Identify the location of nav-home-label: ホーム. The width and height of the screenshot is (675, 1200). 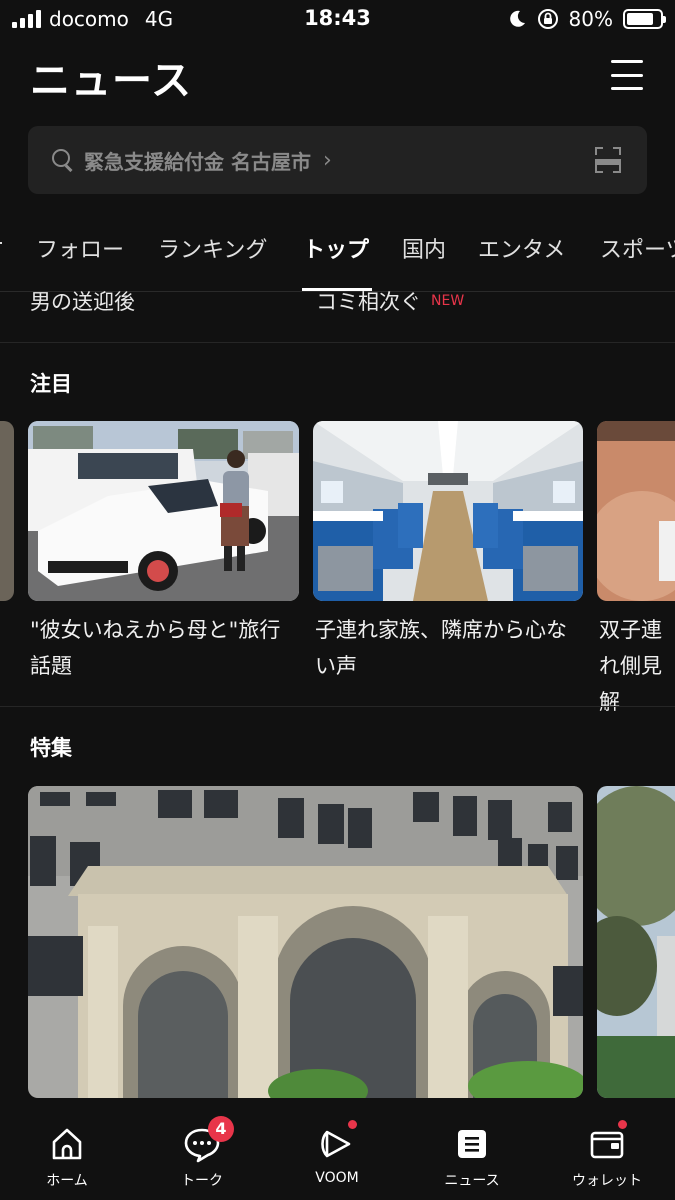
(67, 1181).